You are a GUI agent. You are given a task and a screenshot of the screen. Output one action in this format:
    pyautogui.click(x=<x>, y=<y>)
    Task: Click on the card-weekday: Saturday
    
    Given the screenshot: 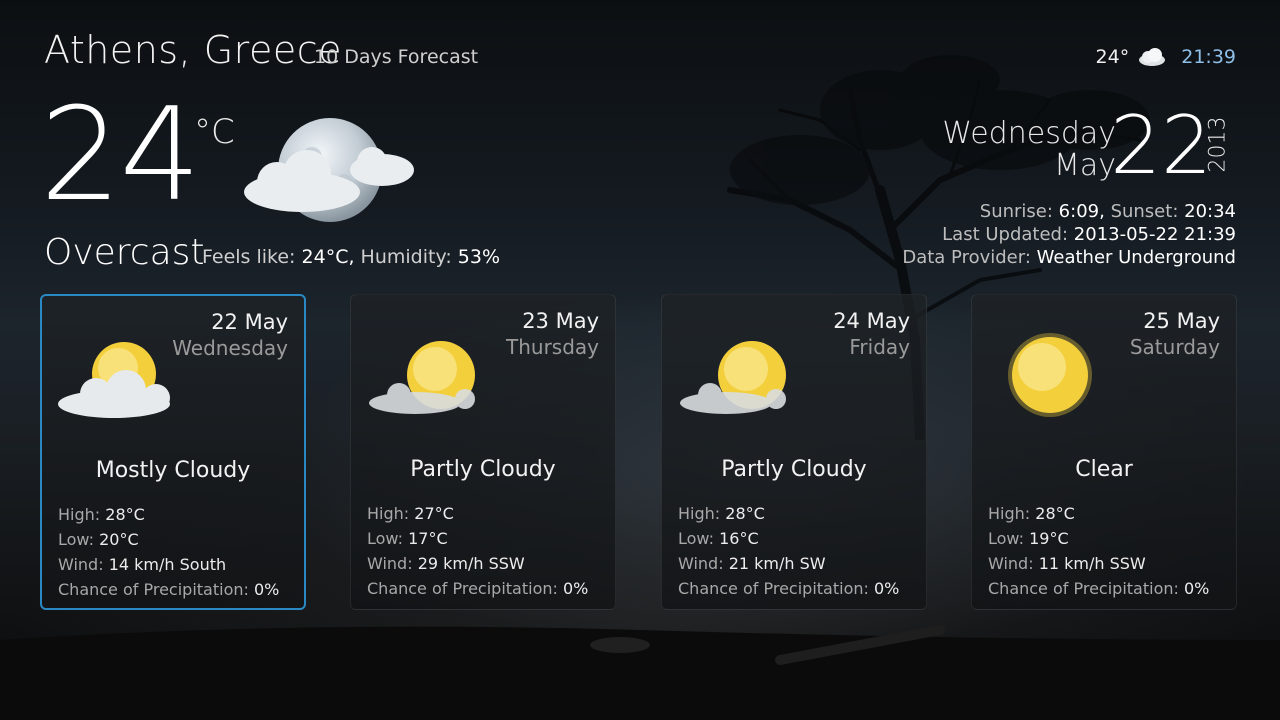 What is the action you would take?
    pyautogui.click(x=1174, y=347)
    